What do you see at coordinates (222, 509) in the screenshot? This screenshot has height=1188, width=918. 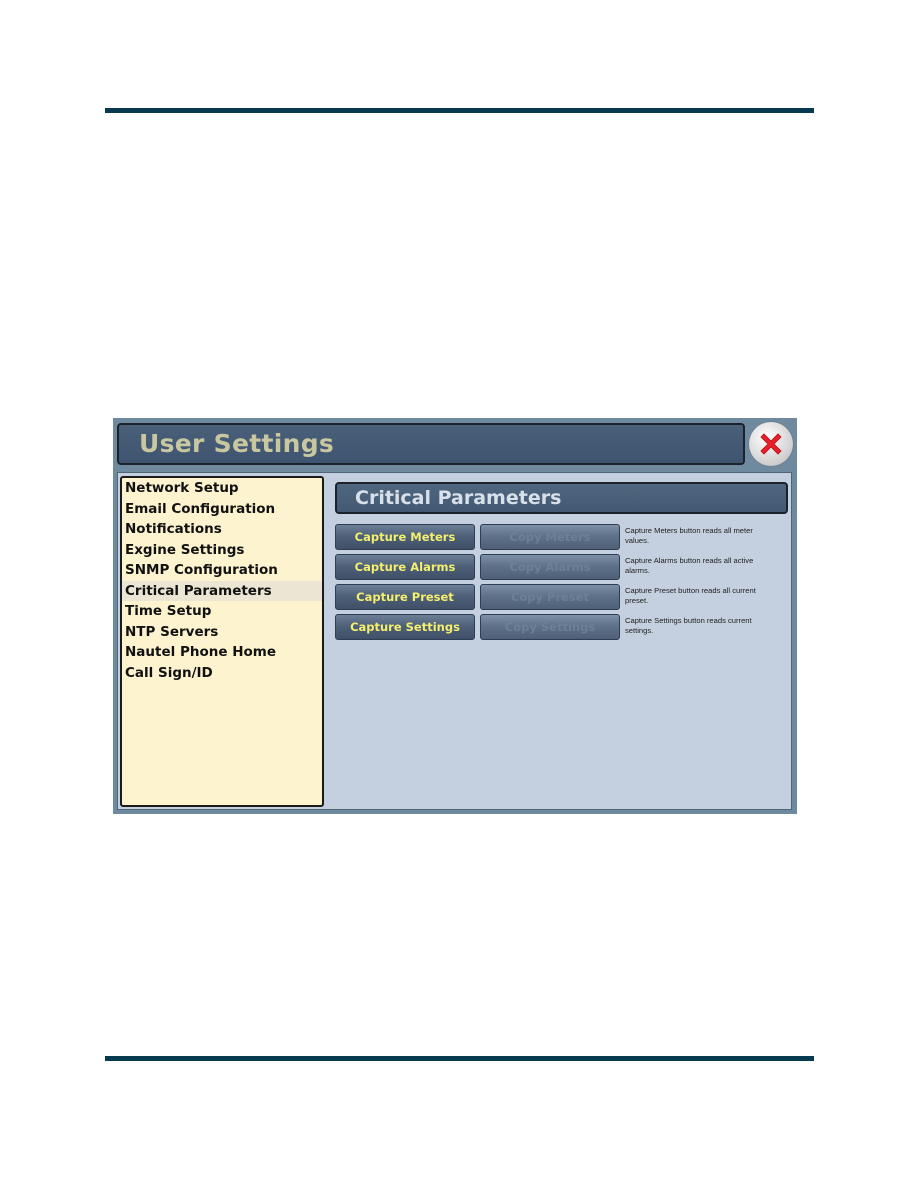 I see `menu-item-email-configuration: Email Configuration` at bounding box center [222, 509].